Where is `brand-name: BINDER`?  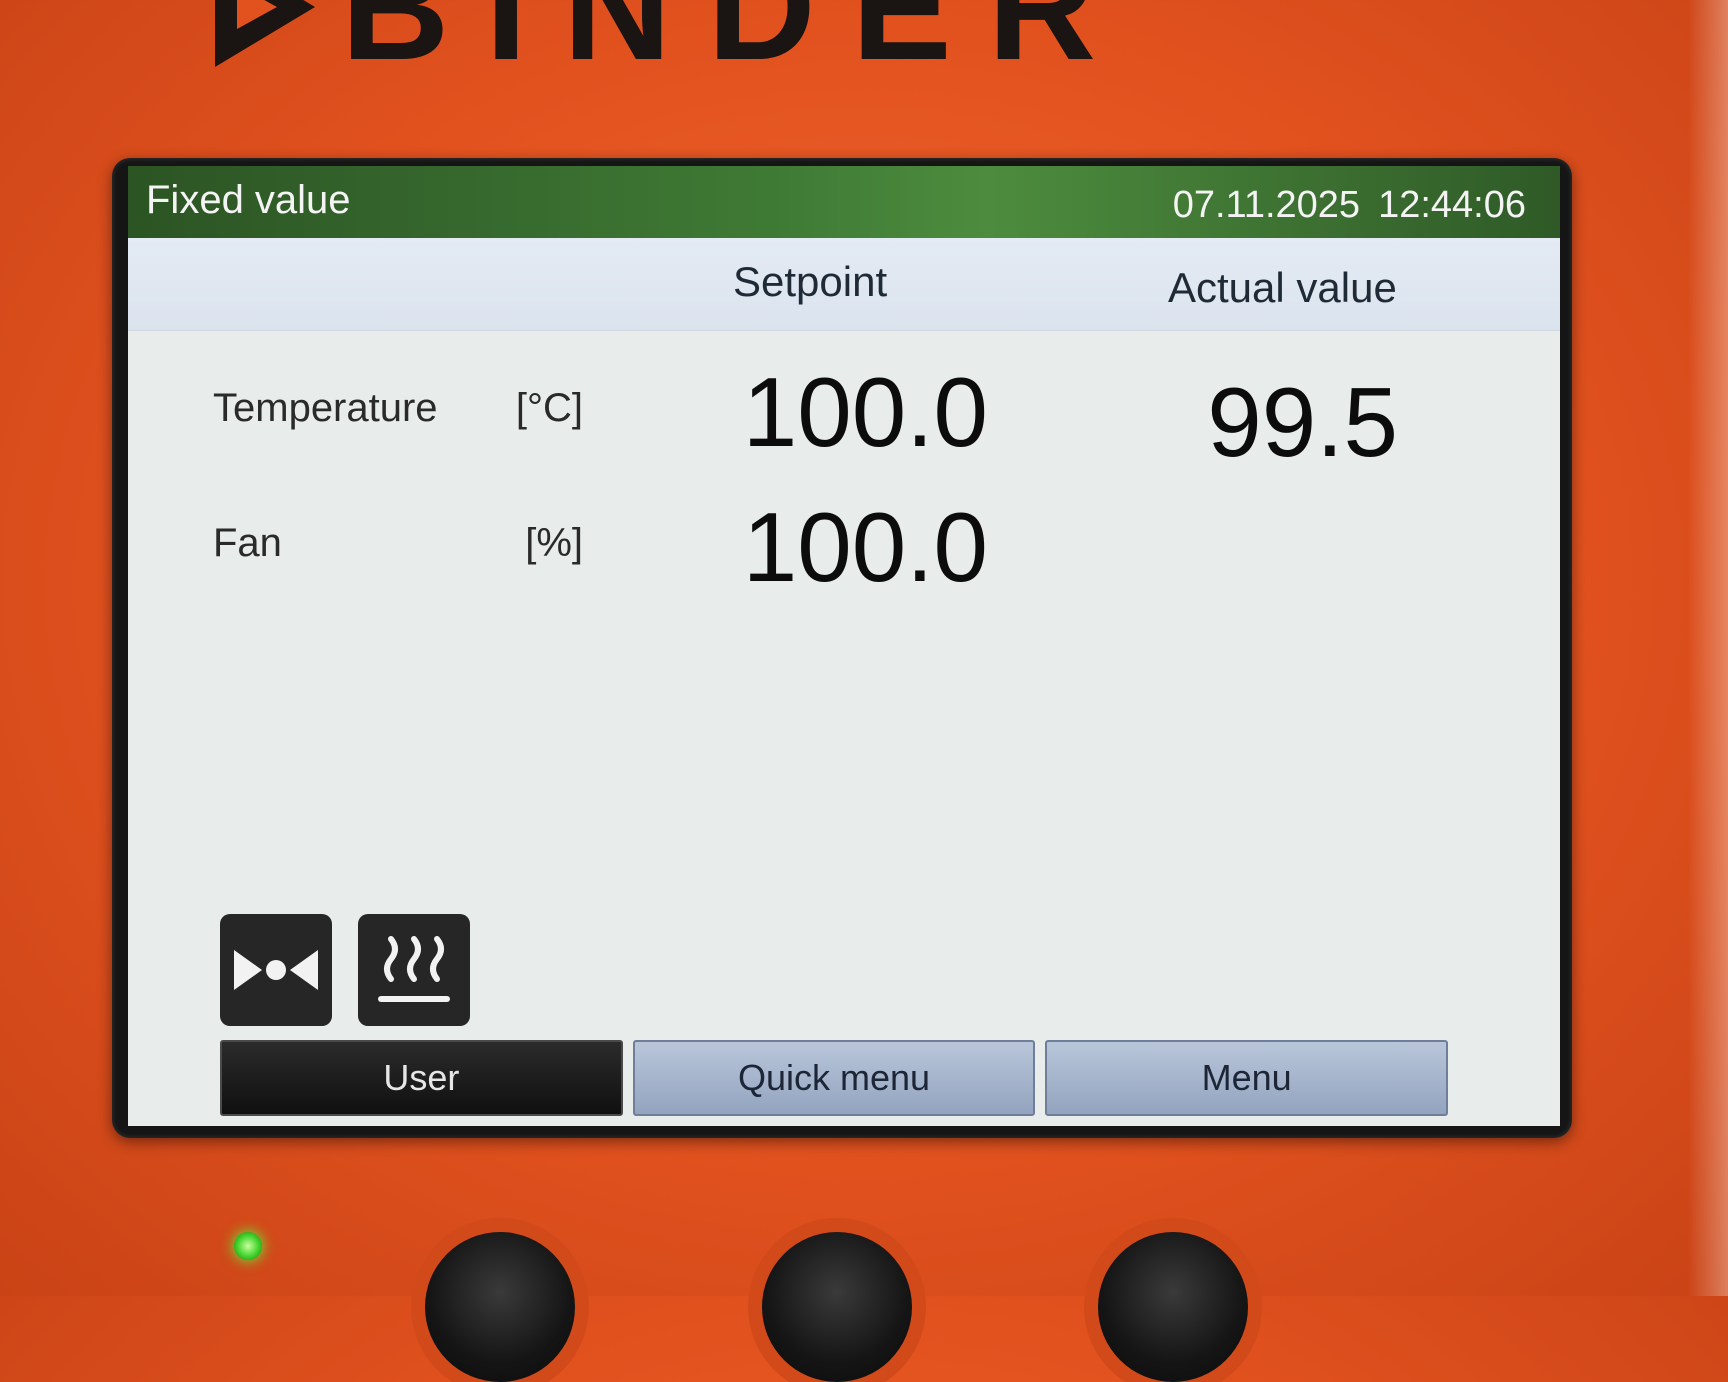
brand-name: BINDER is located at coordinates (737, 45).